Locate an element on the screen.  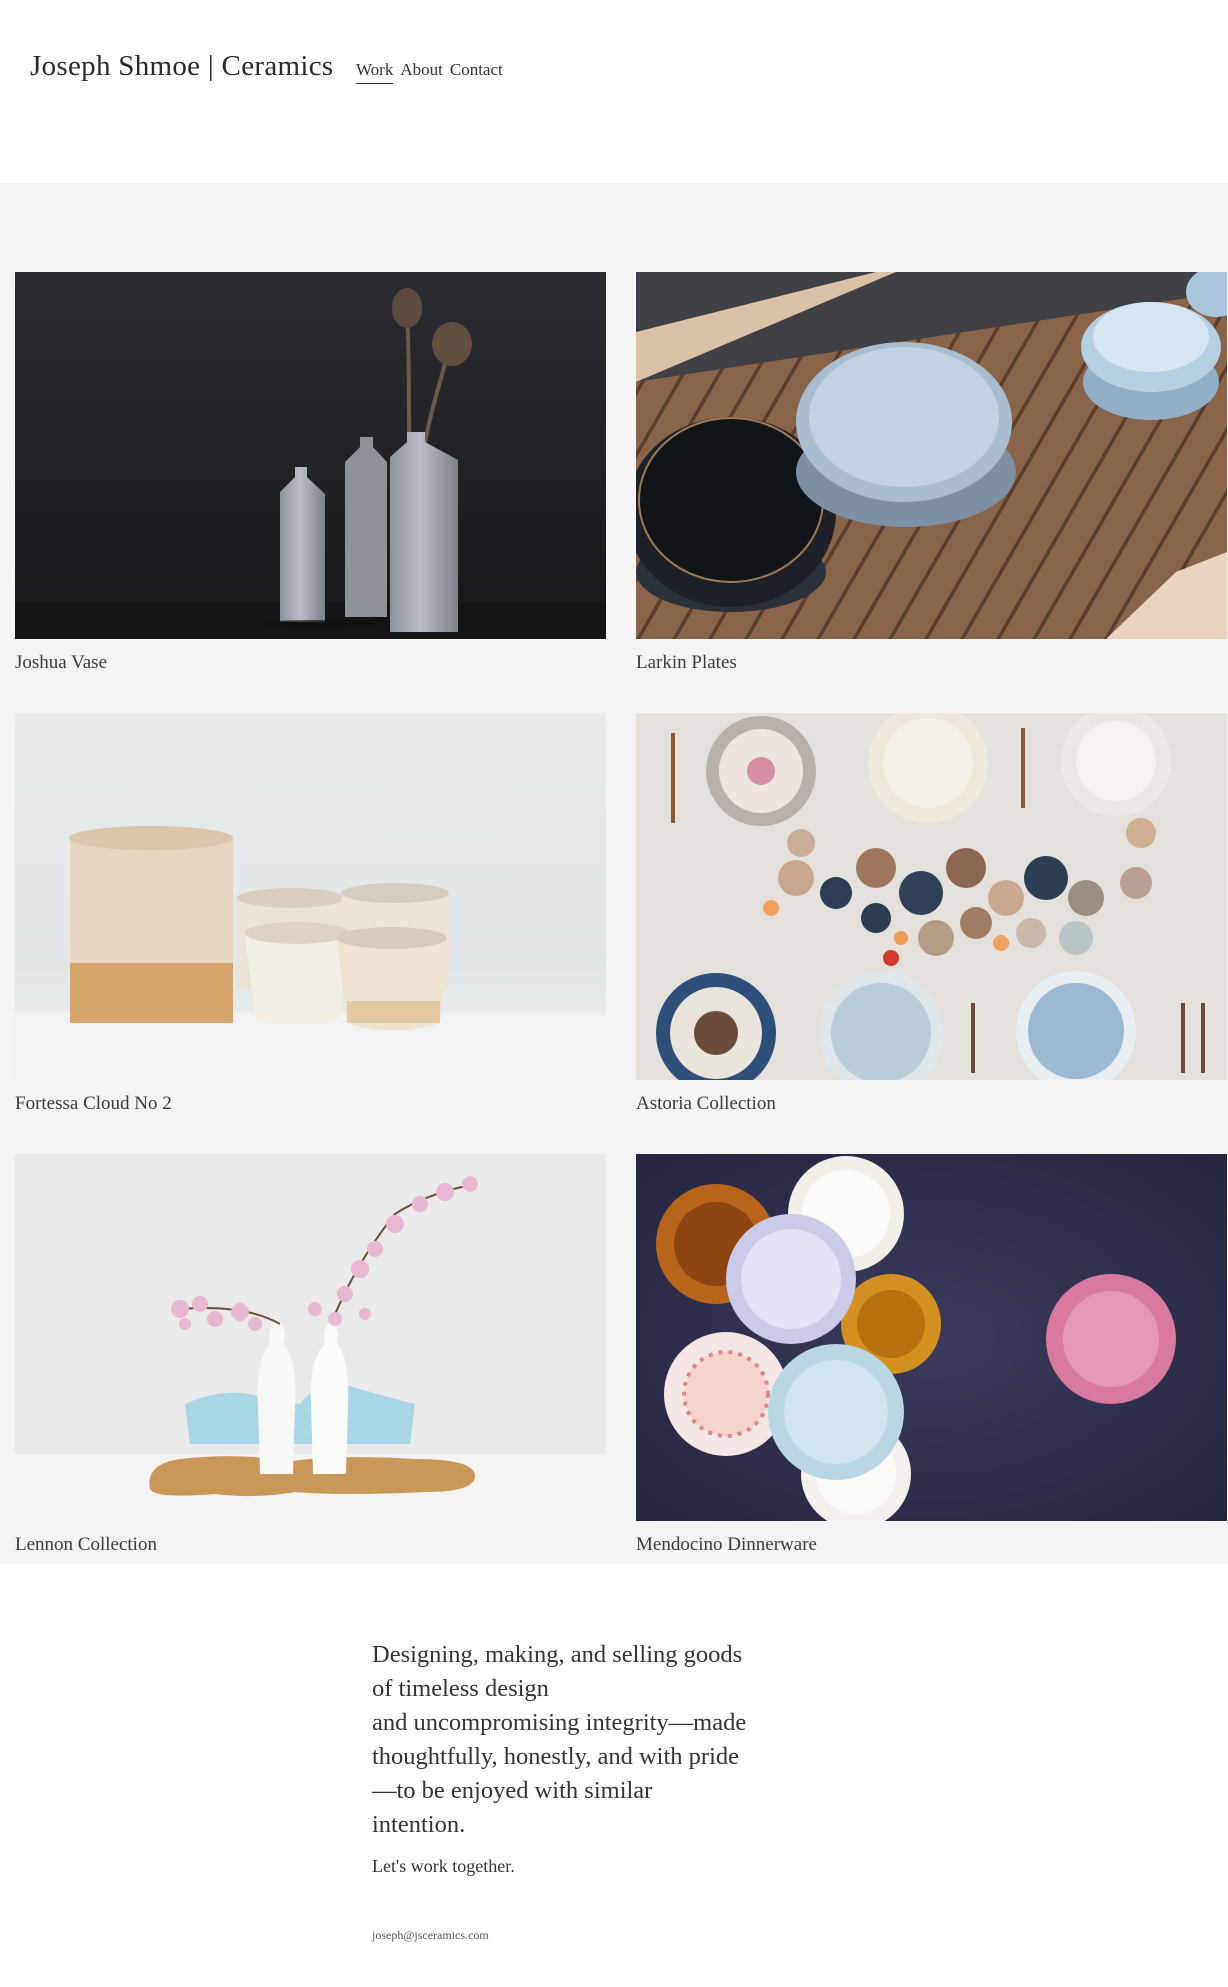
gallery-item-caption: Fortessa Cloud No 2 is located at coordinates (93, 1103).